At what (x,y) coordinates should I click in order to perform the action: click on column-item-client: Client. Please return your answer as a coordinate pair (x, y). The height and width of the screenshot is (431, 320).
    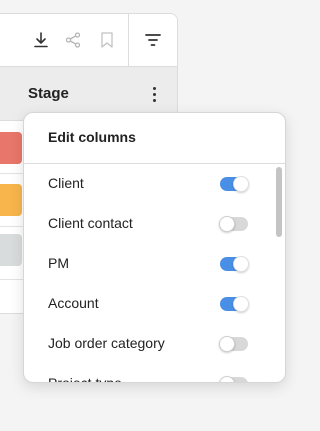
    Looking at the image, I should click on (149, 184).